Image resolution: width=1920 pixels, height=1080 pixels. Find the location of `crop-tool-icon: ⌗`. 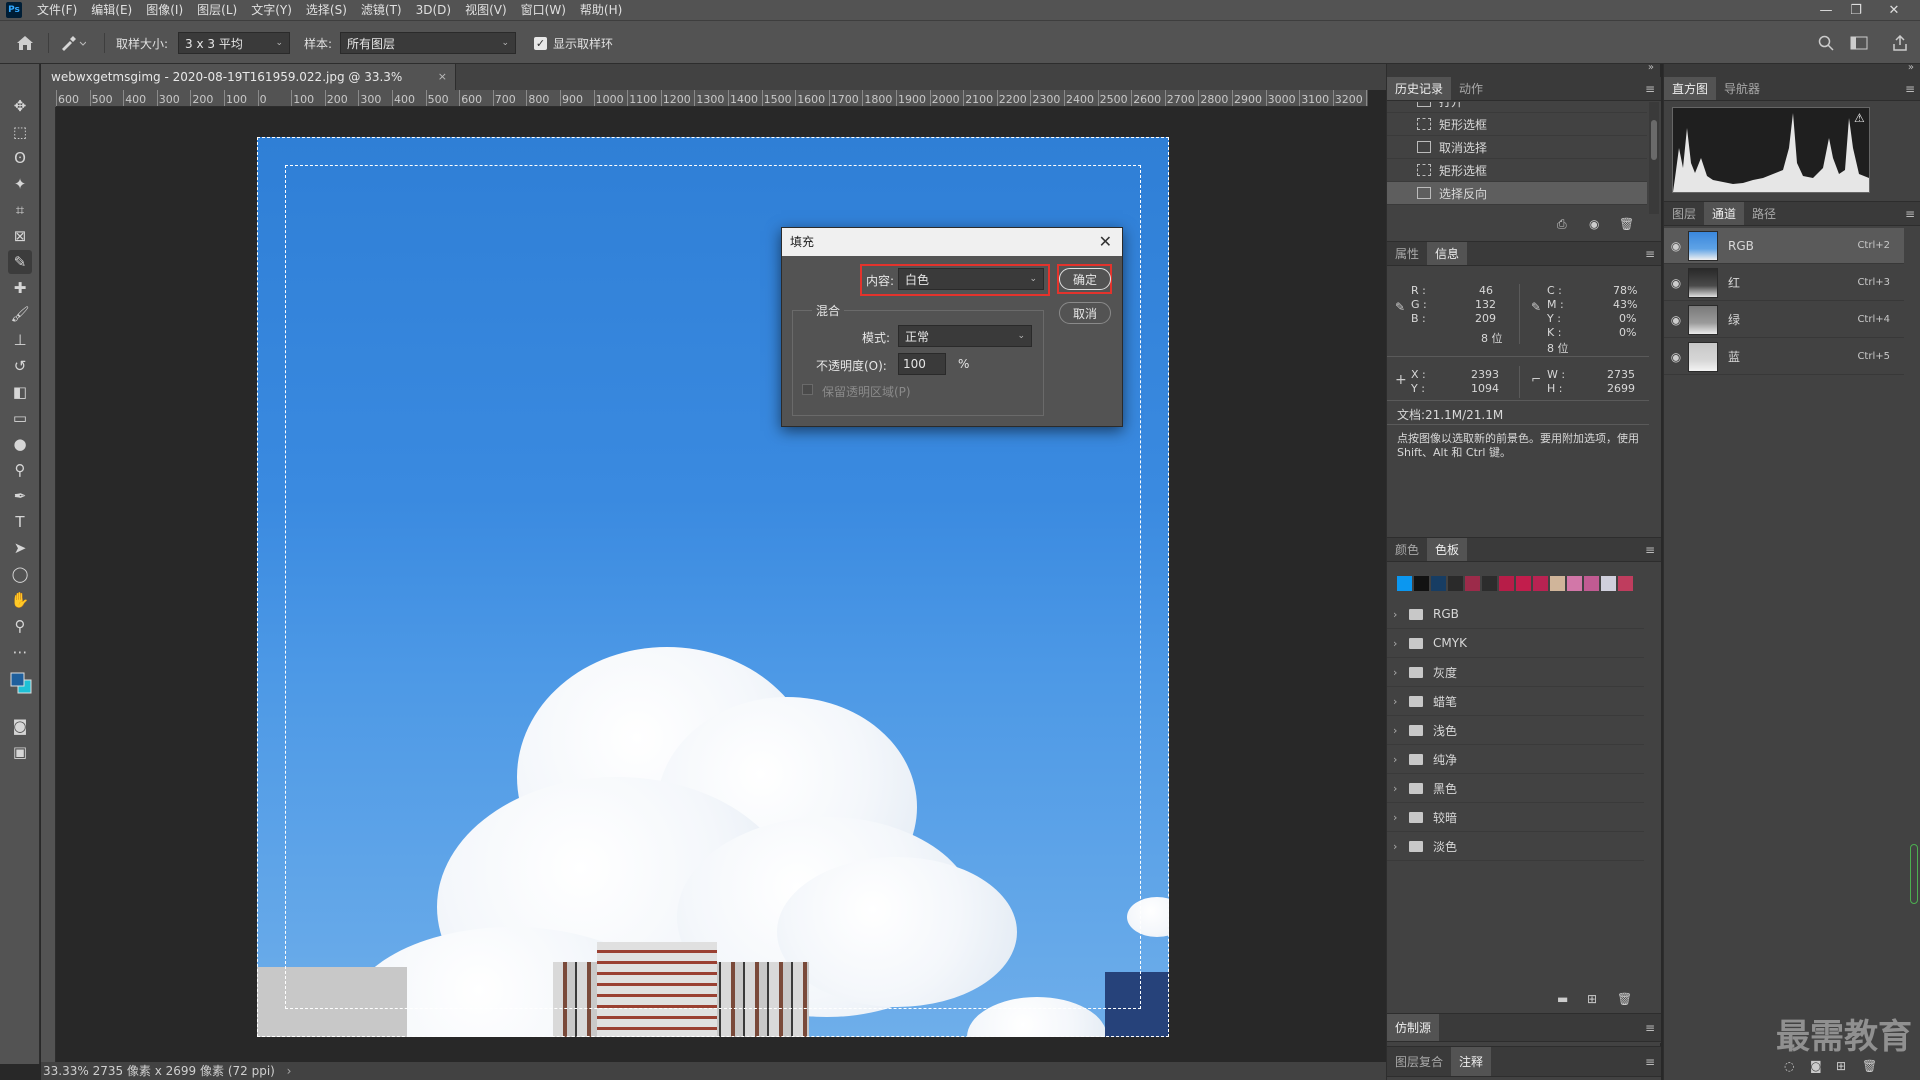

crop-tool-icon: ⌗ is located at coordinates (20, 210).